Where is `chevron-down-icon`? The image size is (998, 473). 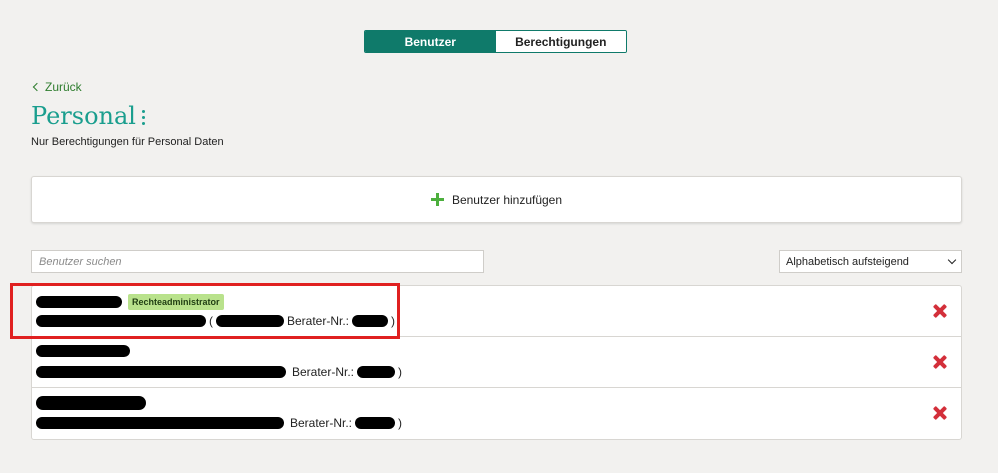 chevron-down-icon is located at coordinates (952, 260).